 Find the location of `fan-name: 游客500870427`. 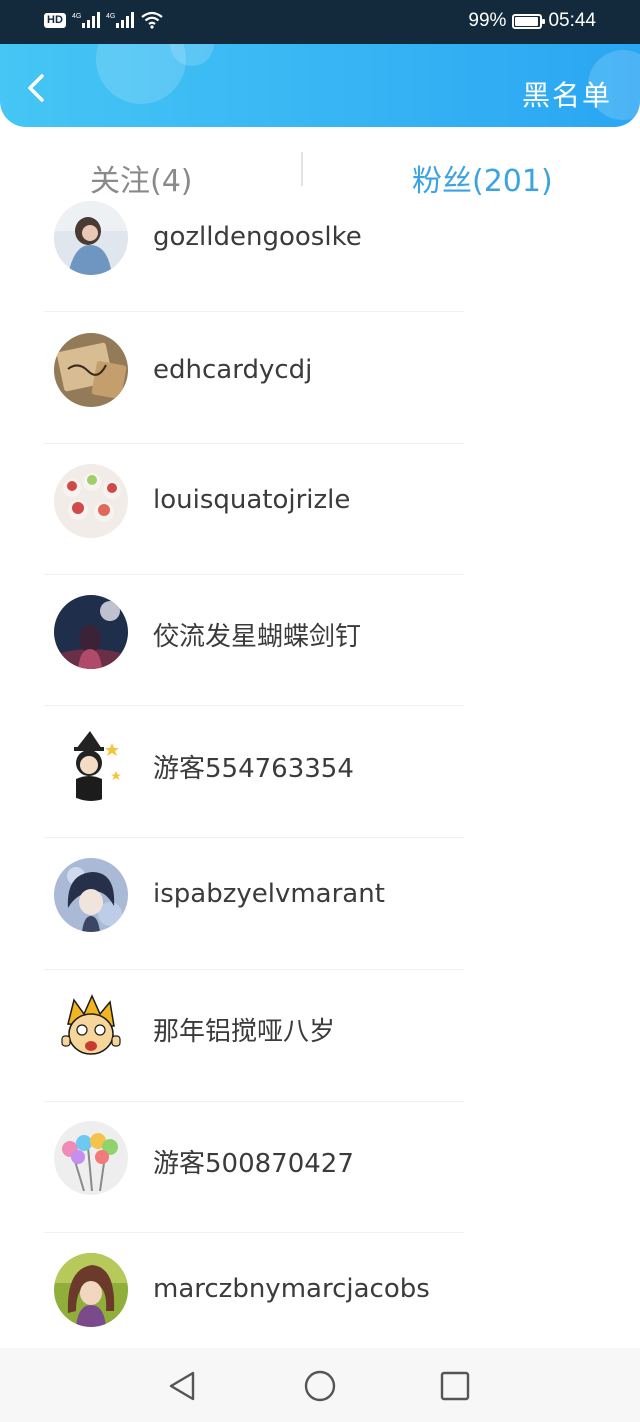

fan-name: 游客500870427 is located at coordinates (253, 1164).